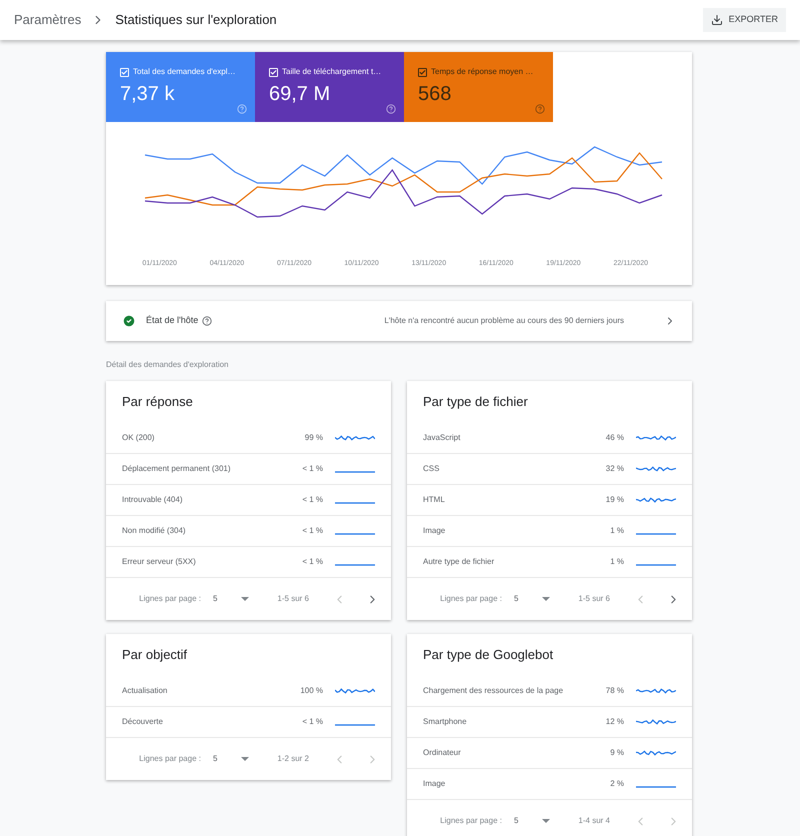  What do you see at coordinates (172, 321) in the screenshot?
I see `host-status-label: État de l'hôte` at bounding box center [172, 321].